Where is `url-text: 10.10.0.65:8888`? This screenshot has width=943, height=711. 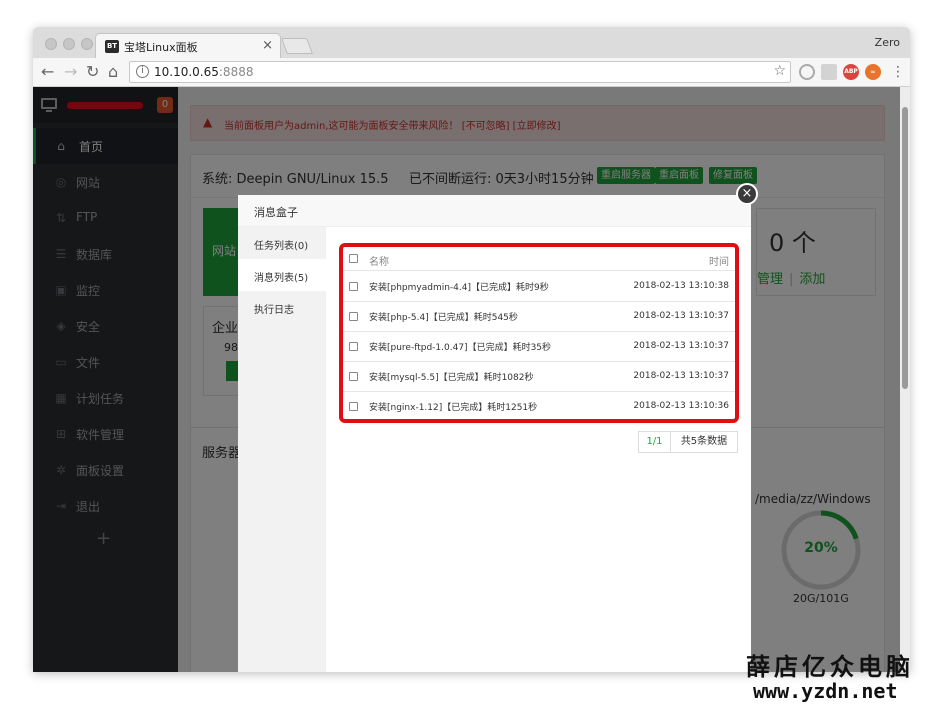 url-text: 10.10.0.65:8888 is located at coordinates (203, 72).